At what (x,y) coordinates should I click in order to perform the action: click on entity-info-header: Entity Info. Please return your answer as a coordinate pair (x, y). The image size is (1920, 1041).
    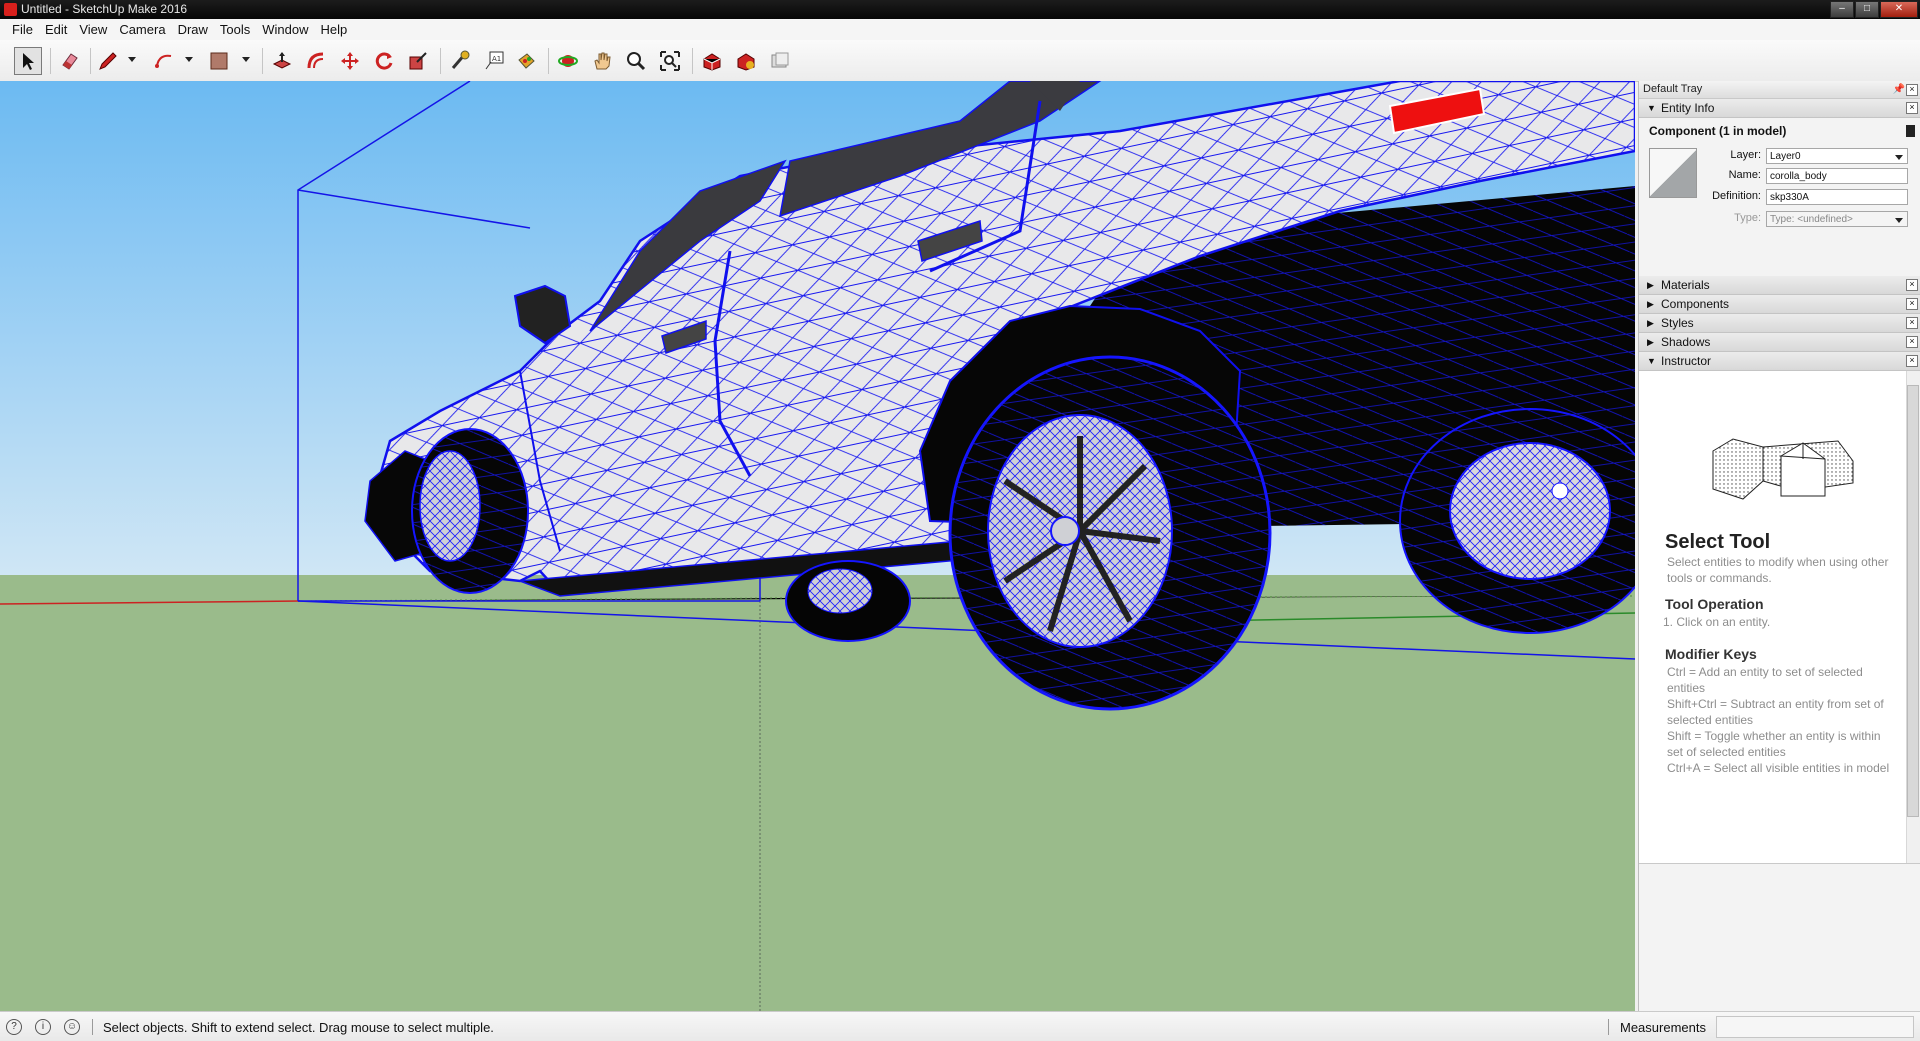
    Looking at the image, I should click on (1688, 108).